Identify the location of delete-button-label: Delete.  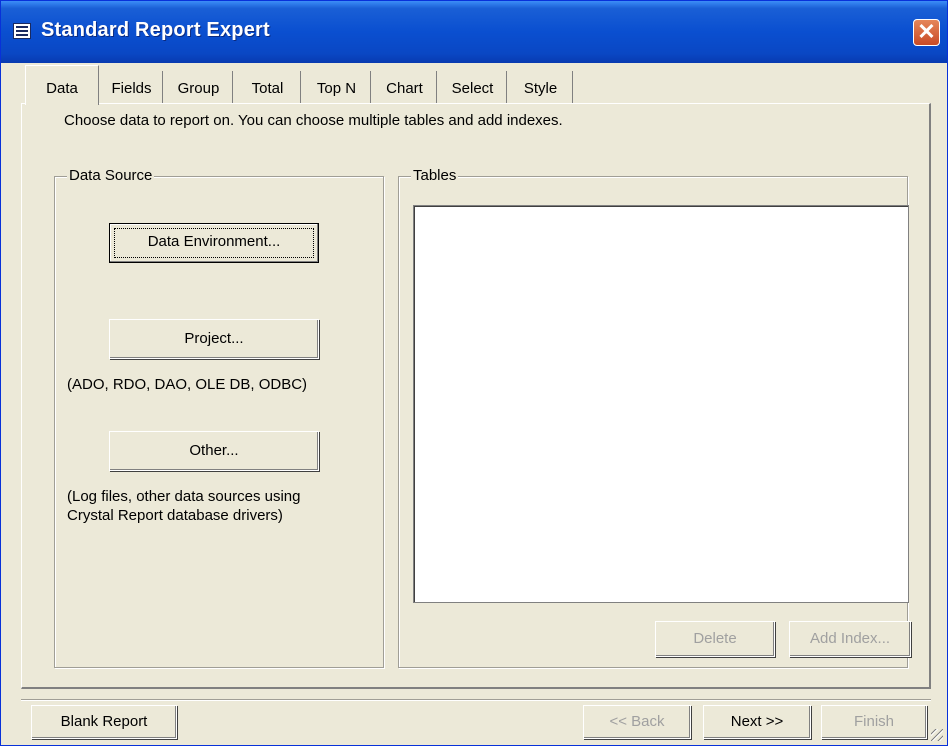
(715, 638).